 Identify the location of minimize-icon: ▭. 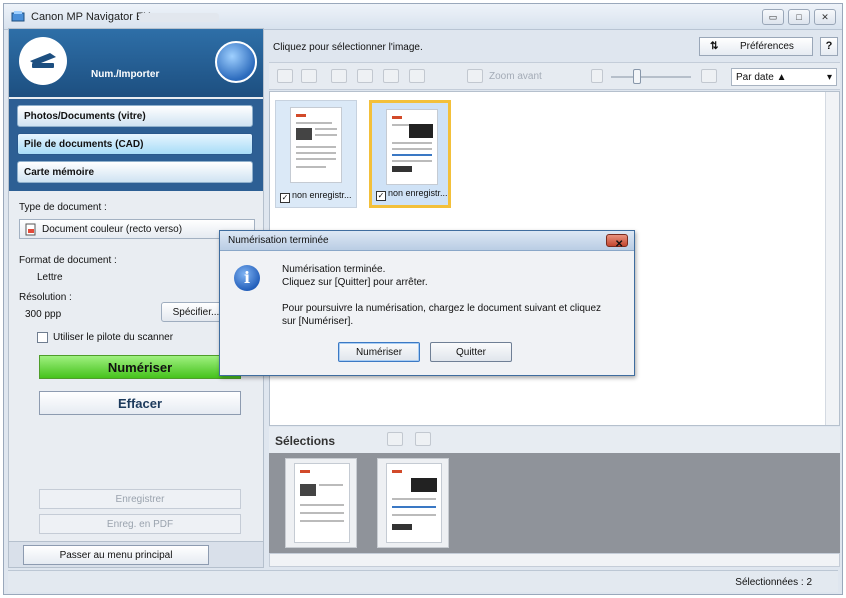
(773, 17).